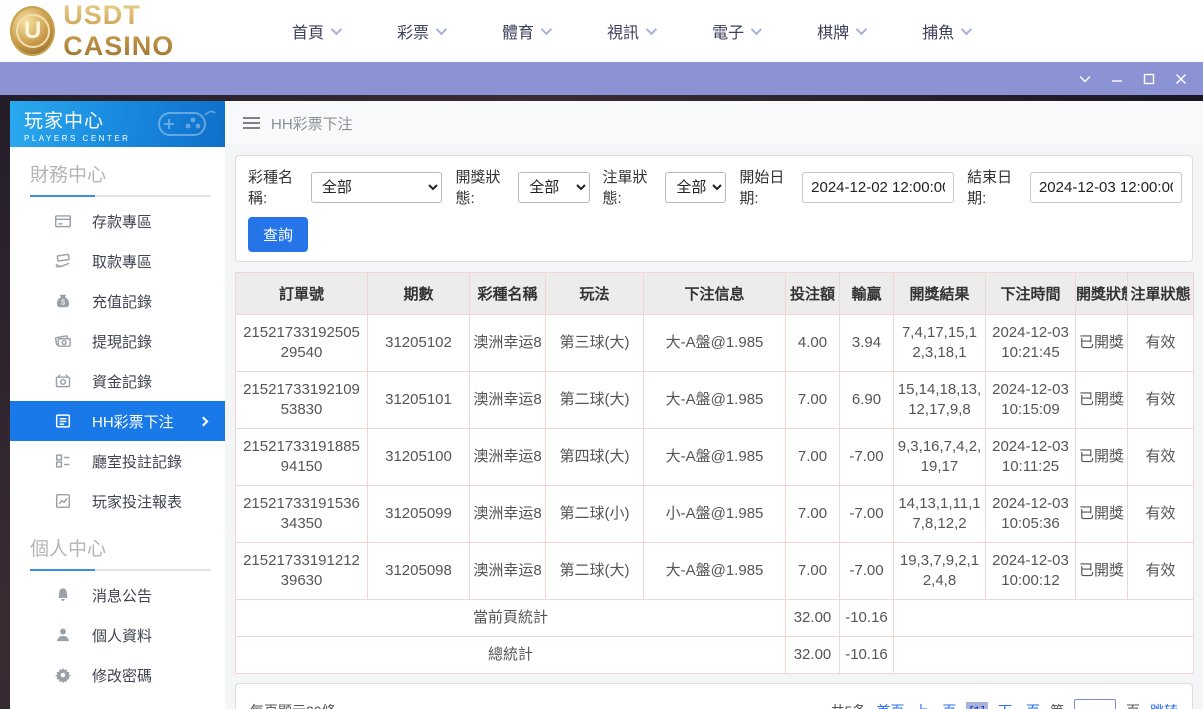  What do you see at coordinates (63, 221) in the screenshot?
I see `deposit-icon` at bounding box center [63, 221].